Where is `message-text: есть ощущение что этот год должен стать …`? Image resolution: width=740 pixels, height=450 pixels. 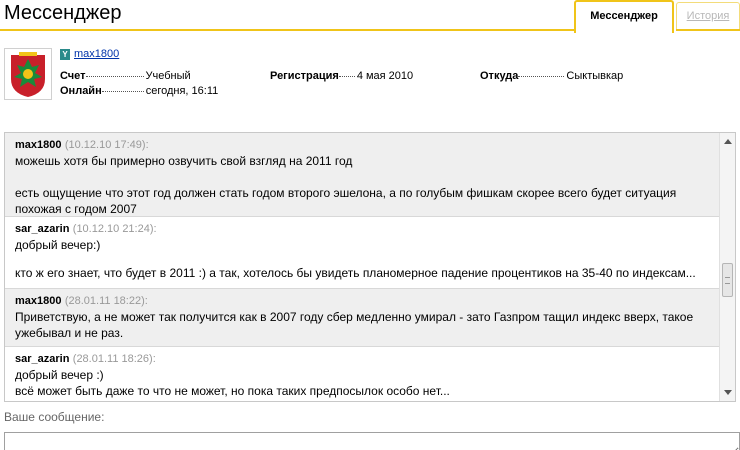
message-text: есть ощущение что этот год должен стать … is located at coordinates (346, 201).